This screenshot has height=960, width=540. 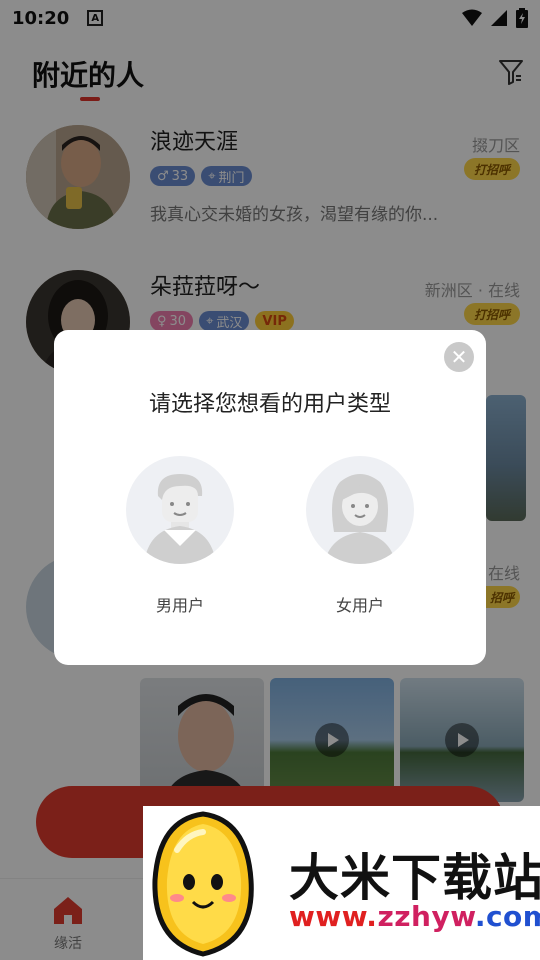 What do you see at coordinates (426, 916) in the screenshot?
I see `url-domain: zzhyw` at bounding box center [426, 916].